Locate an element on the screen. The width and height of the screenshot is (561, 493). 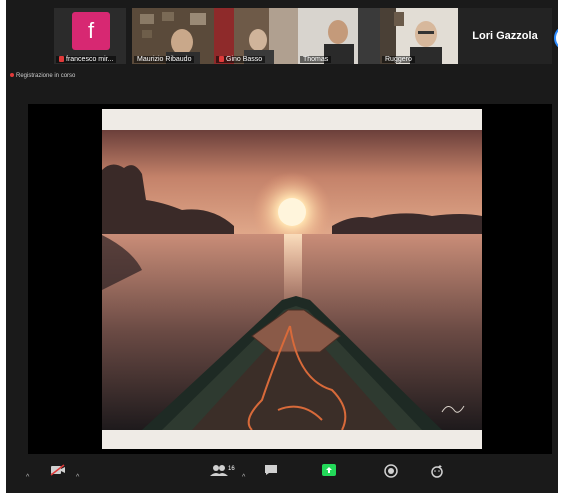
reactions-icon is located at coordinates (437, 471).